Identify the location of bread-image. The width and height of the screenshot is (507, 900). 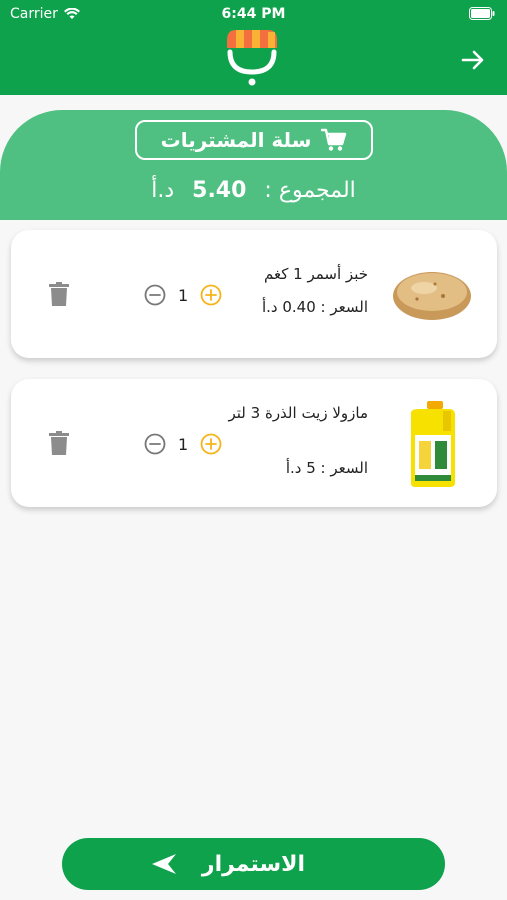
(432, 296).